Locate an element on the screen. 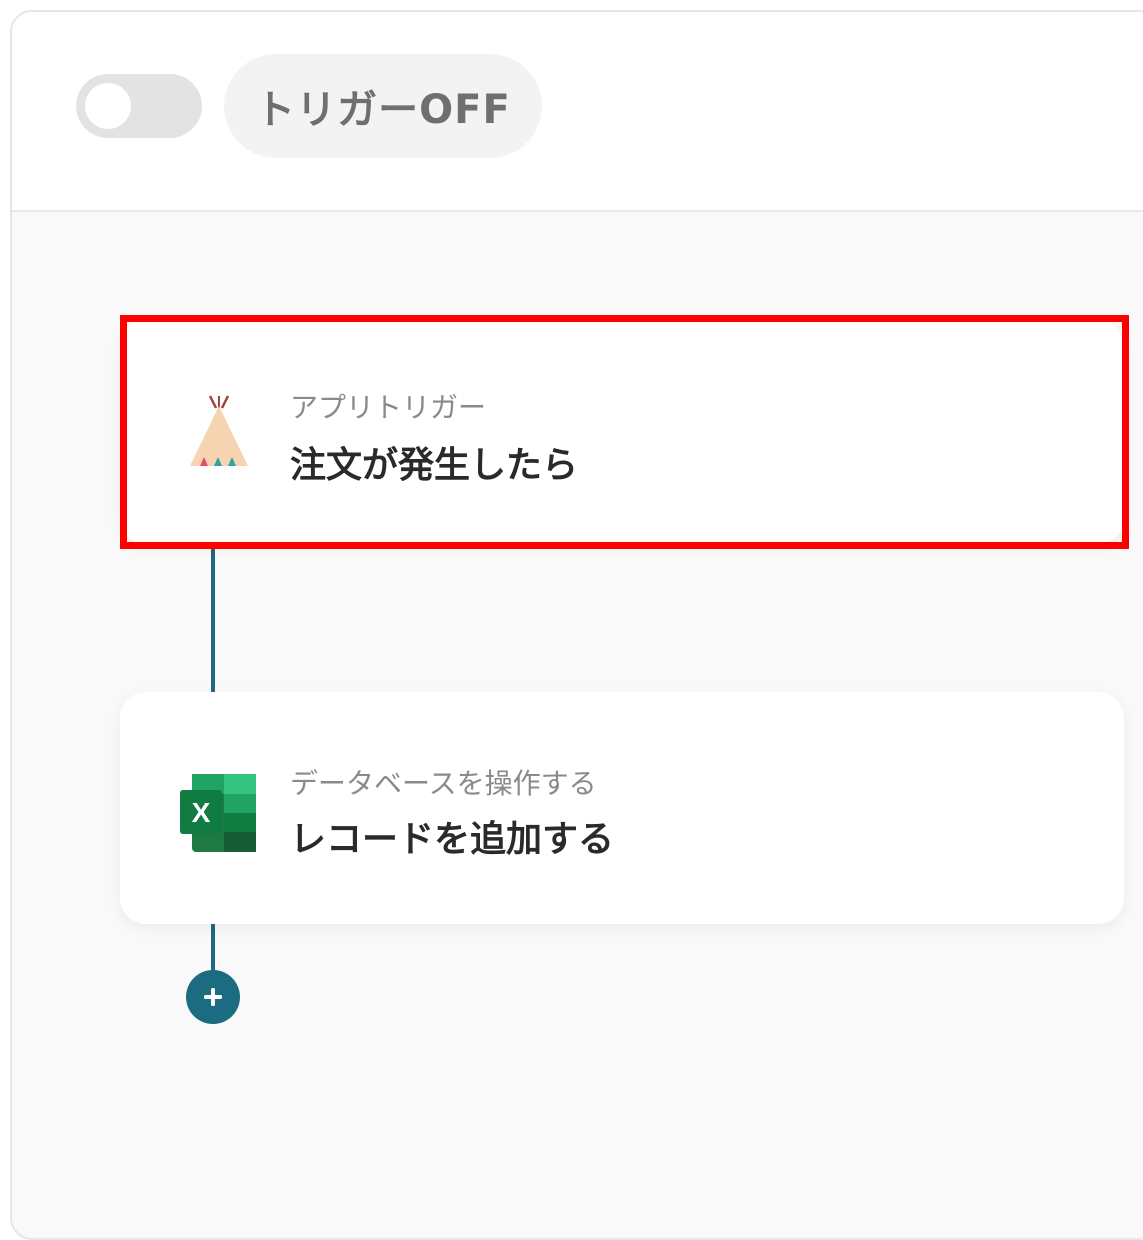 The height and width of the screenshot is (1240, 1143). step-category-label: データベースを操作する is located at coordinates (443, 783).